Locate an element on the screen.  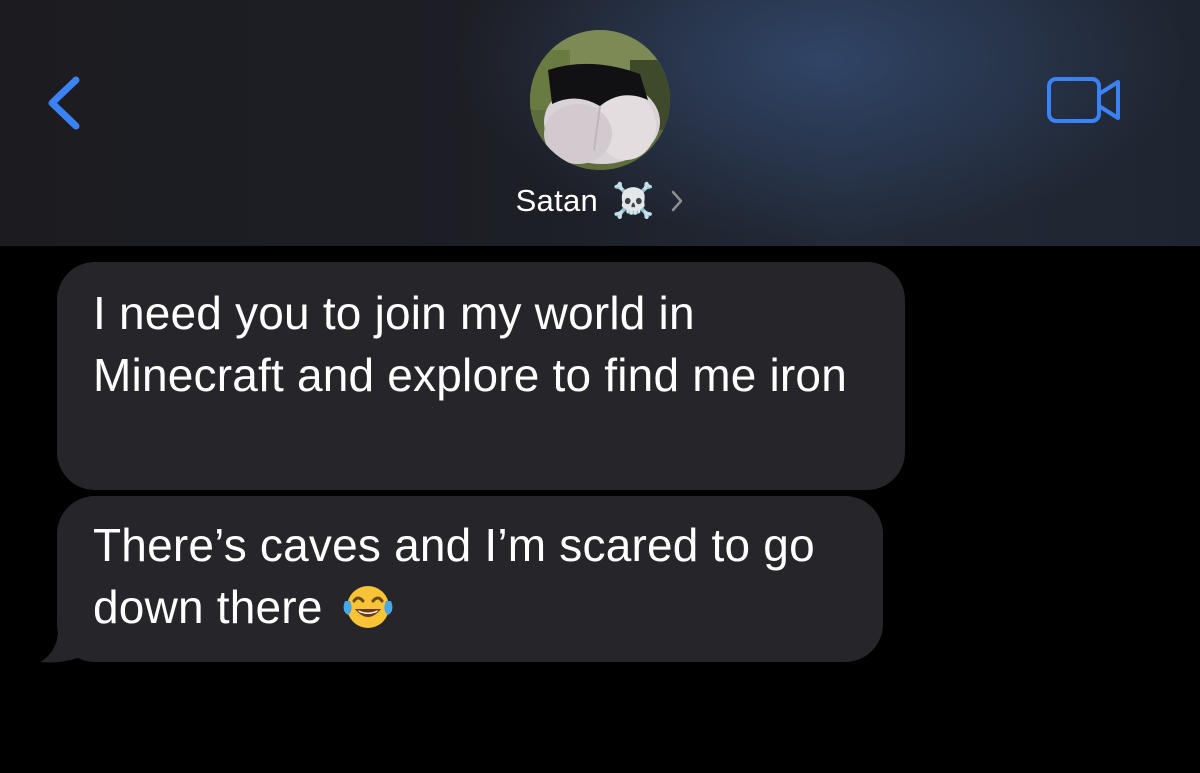
bubble-tail is located at coordinates (59, 640).